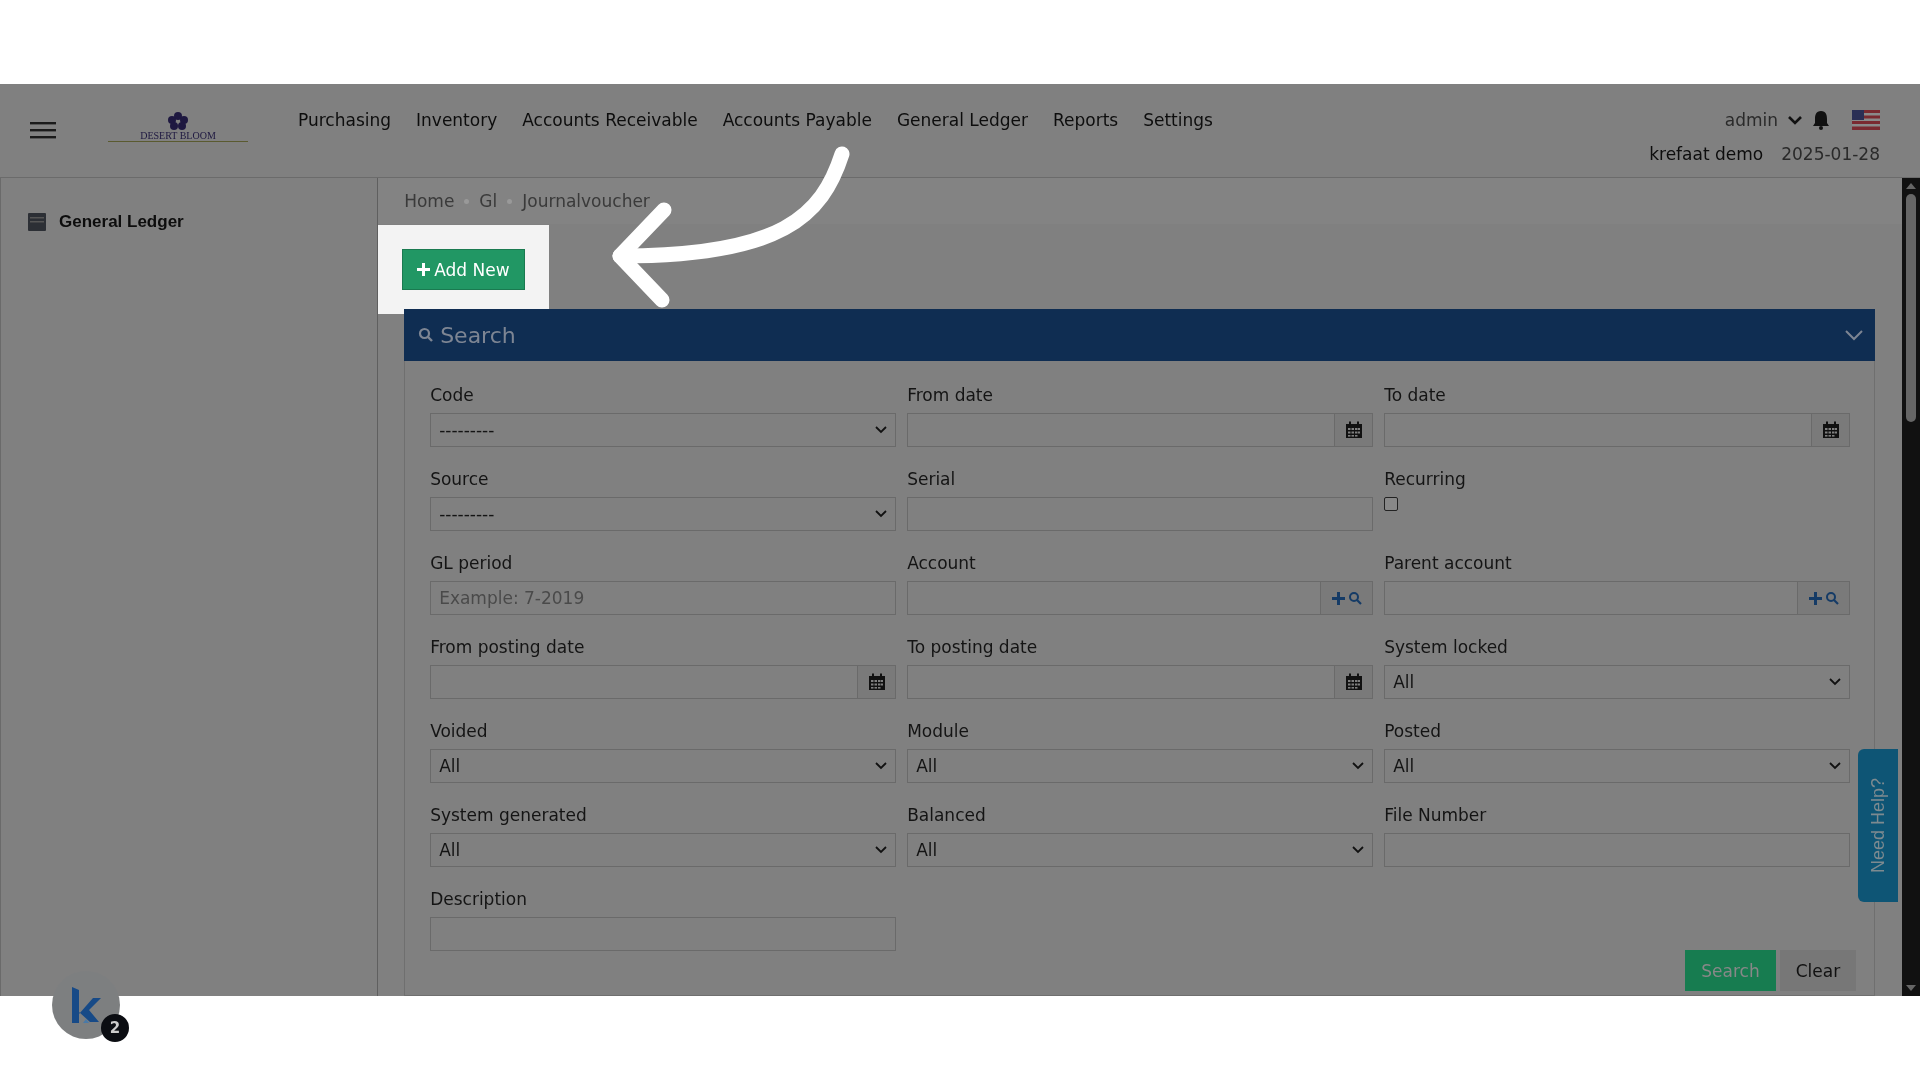 The width and height of the screenshot is (1920, 1080). I want to click on field-label: Source, so click(460, 480).